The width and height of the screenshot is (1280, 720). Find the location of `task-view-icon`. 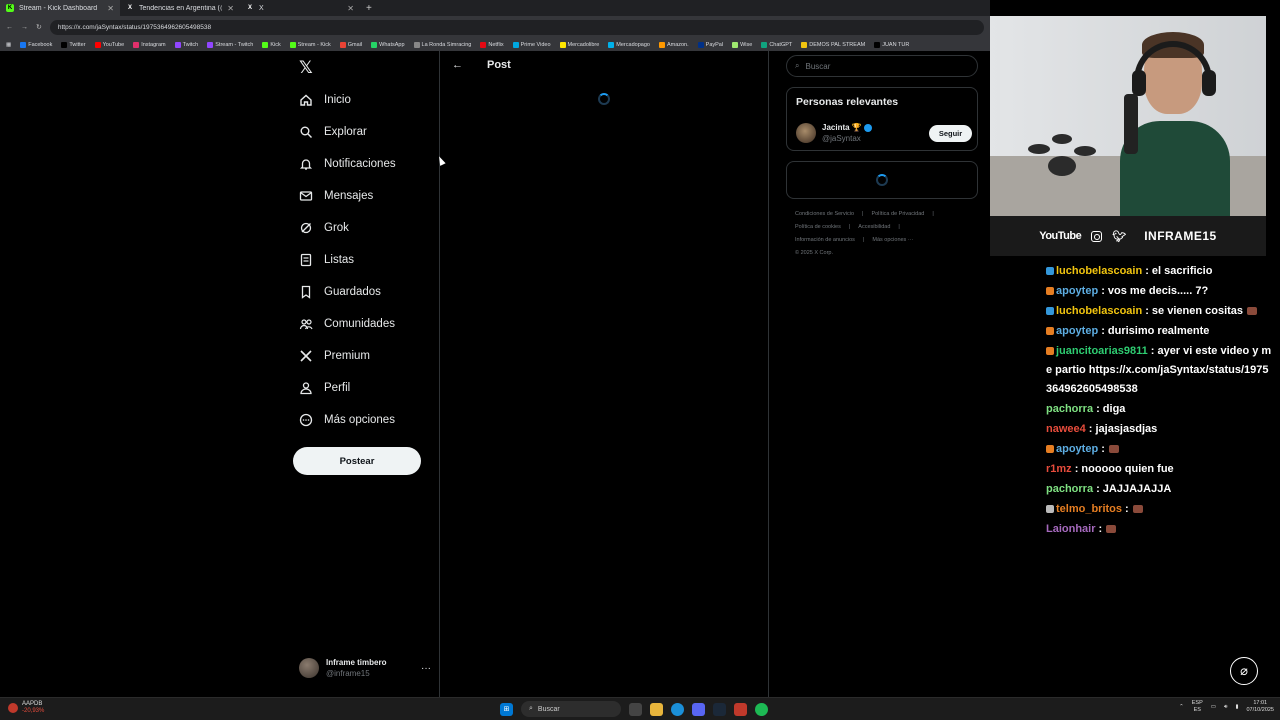

task-view-icon is located at coordinates (635, 709).